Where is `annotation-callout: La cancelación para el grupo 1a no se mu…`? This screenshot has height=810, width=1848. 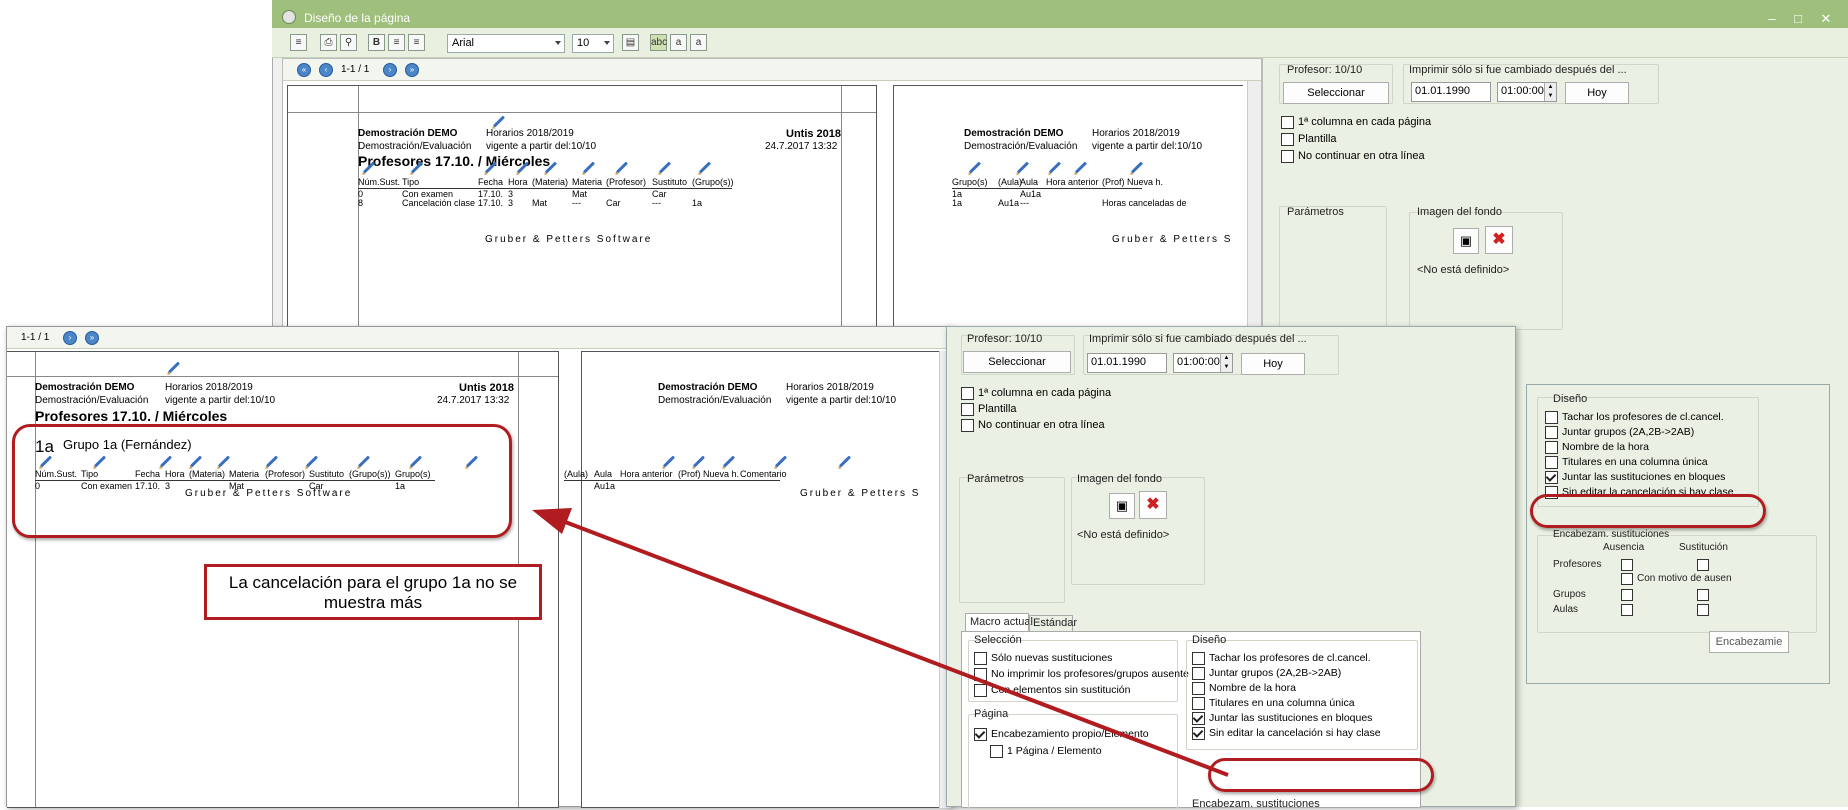
annotation-callout: La cancelación para el grupo 1a no se mu… is located at coordinates (373, 592).